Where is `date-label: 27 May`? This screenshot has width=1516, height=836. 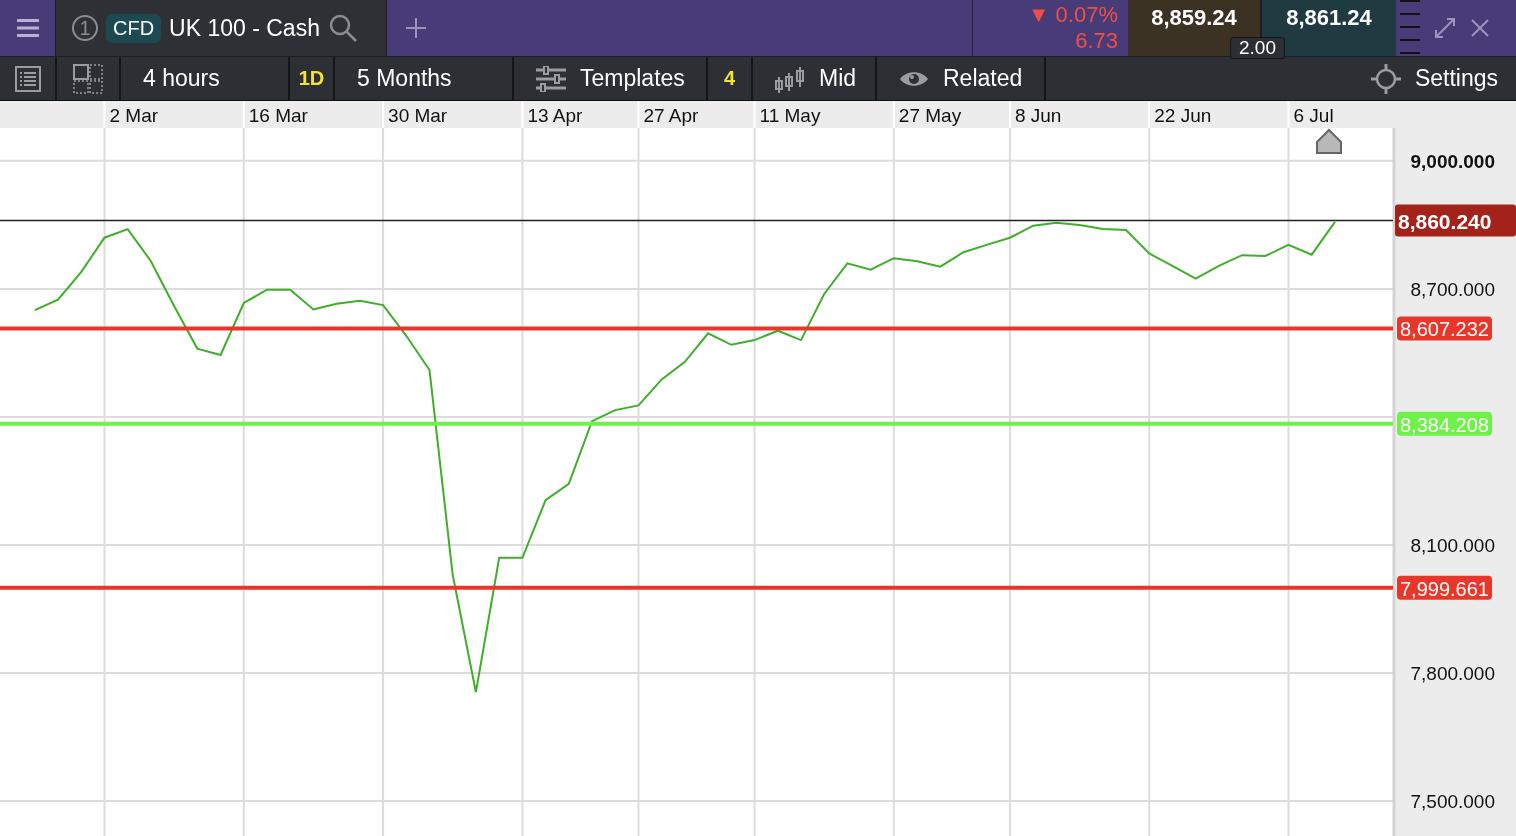
date-label: 27 May is located at coordinates (930, 115).